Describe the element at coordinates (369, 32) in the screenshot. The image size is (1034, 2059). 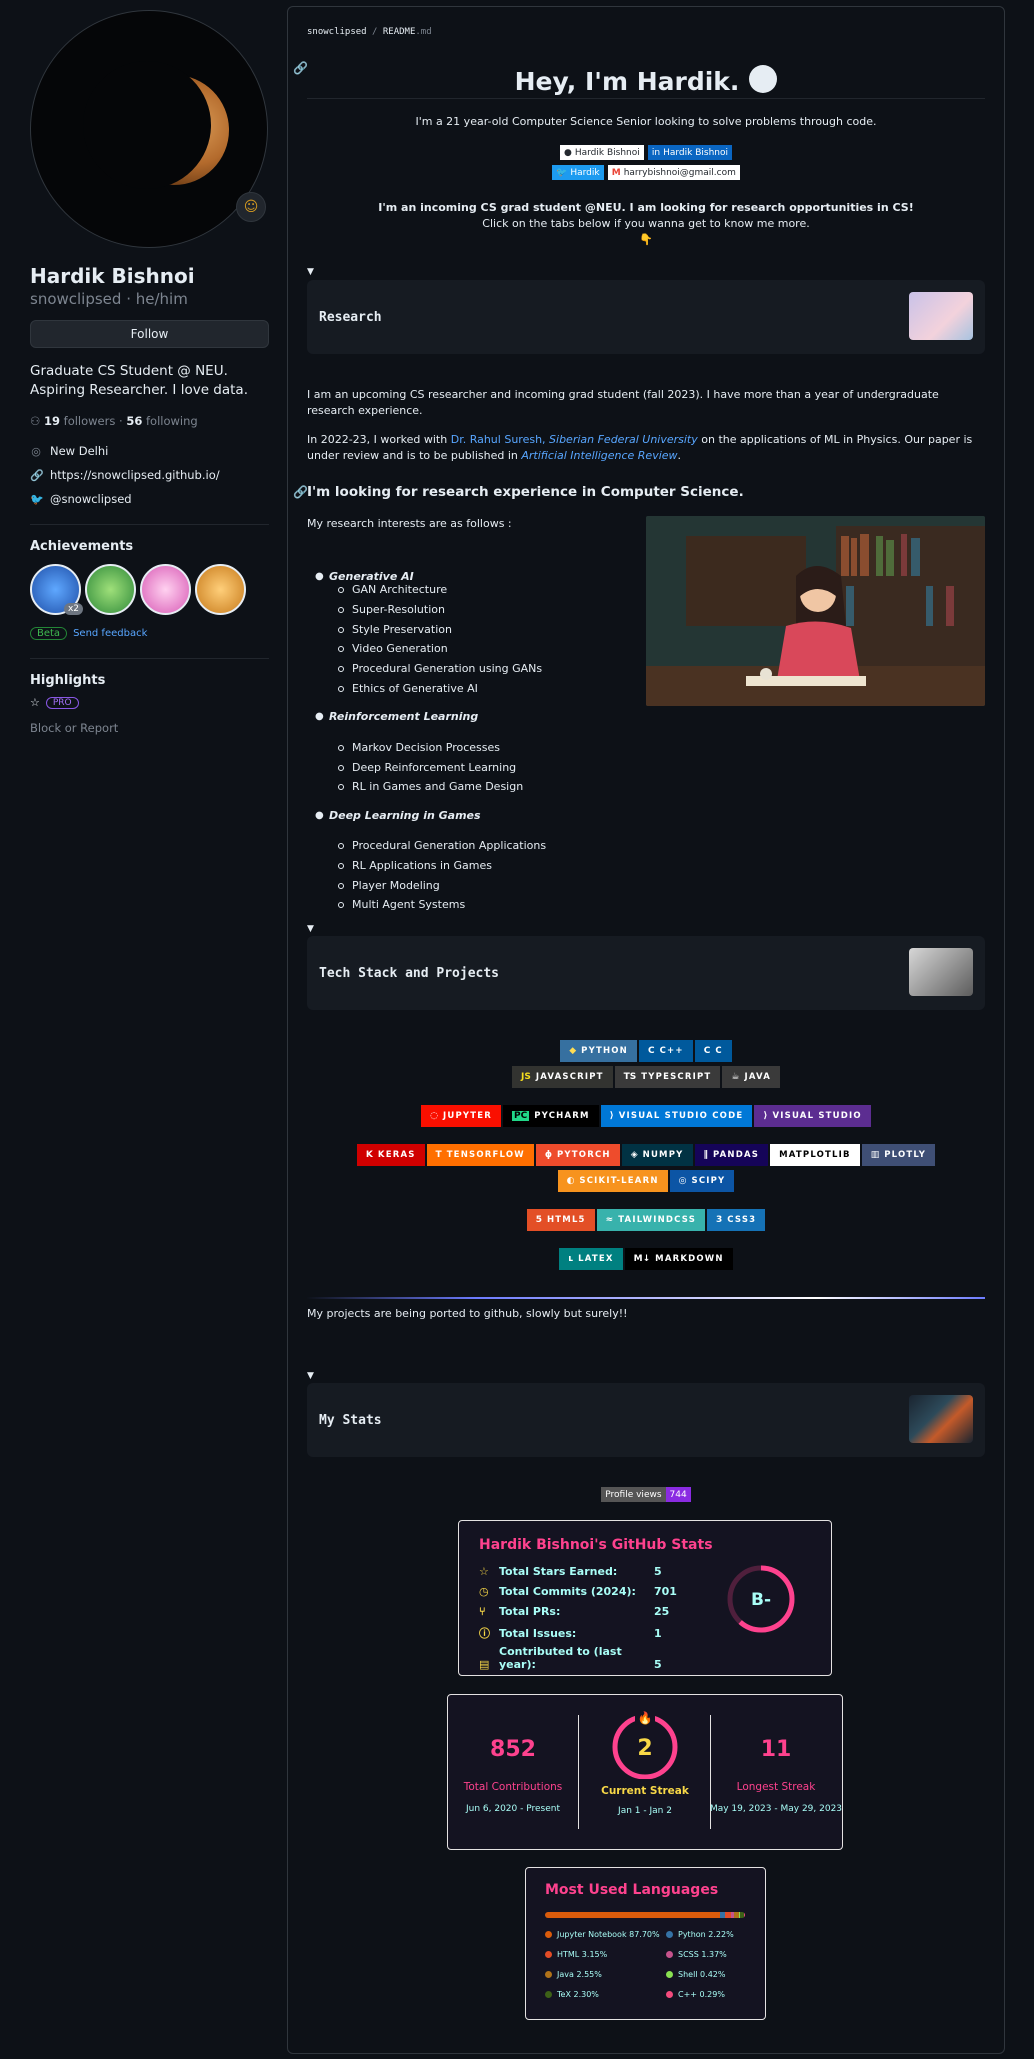
I see `breadcrumb: snowclipsed / README.md` at that location.